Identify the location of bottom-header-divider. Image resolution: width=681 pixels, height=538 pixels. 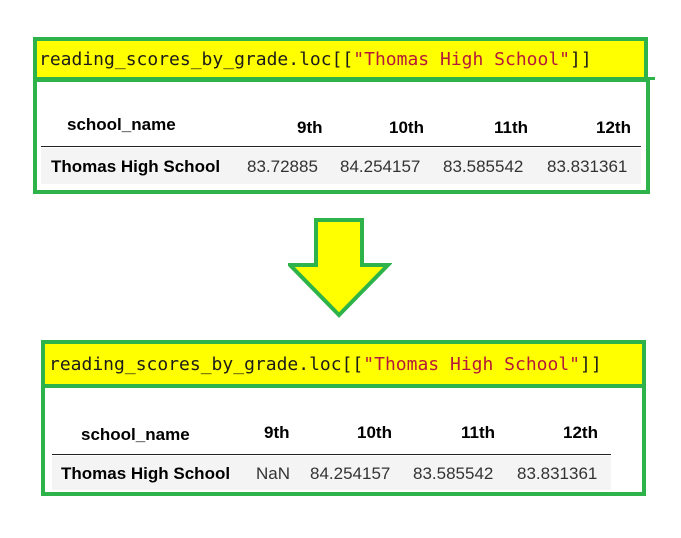
(331, 454).